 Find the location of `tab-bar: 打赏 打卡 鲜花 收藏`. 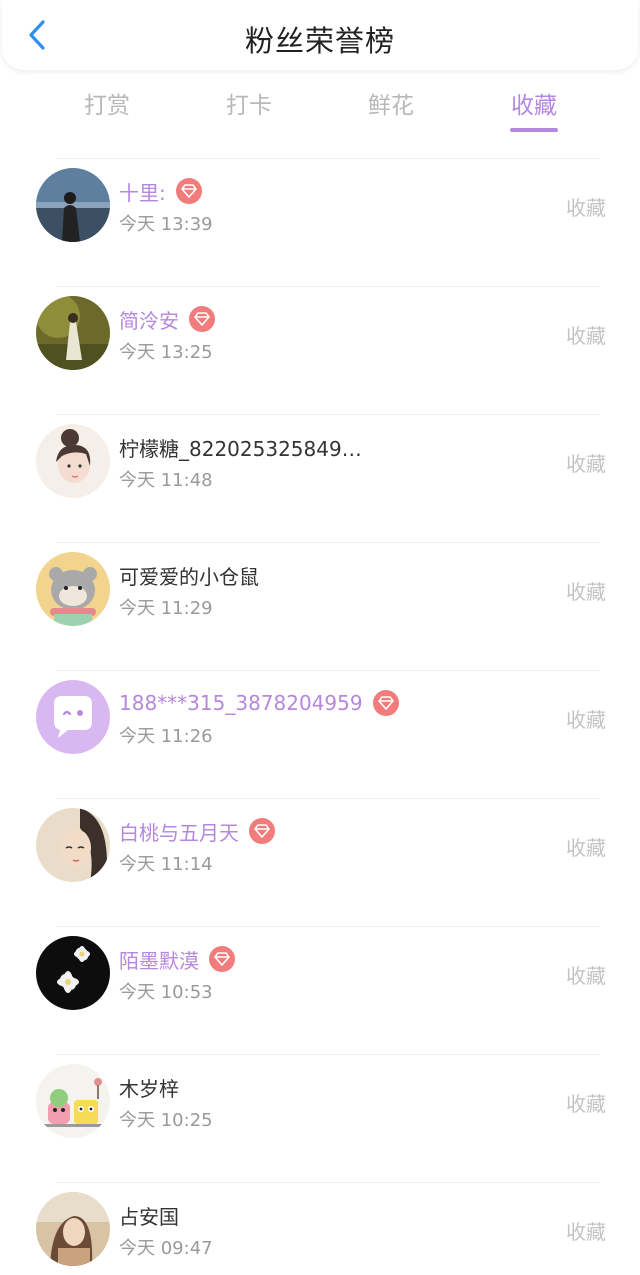

tab-bar: 打赏 打卡 鲜花 收藏 is located at coordinates (320, 112).